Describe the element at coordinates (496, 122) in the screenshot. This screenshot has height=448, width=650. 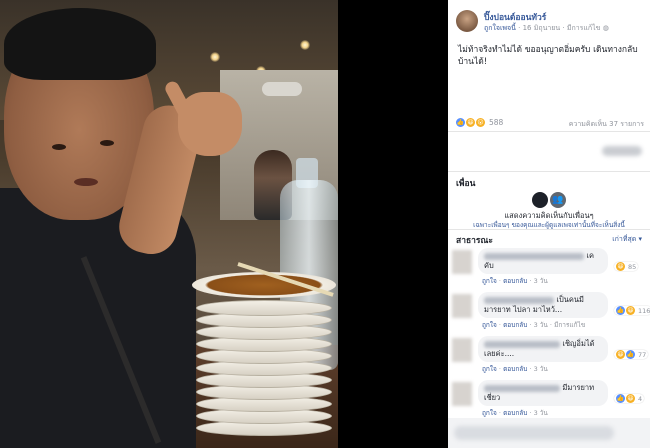
I see `reaction-count: 588` at that location.